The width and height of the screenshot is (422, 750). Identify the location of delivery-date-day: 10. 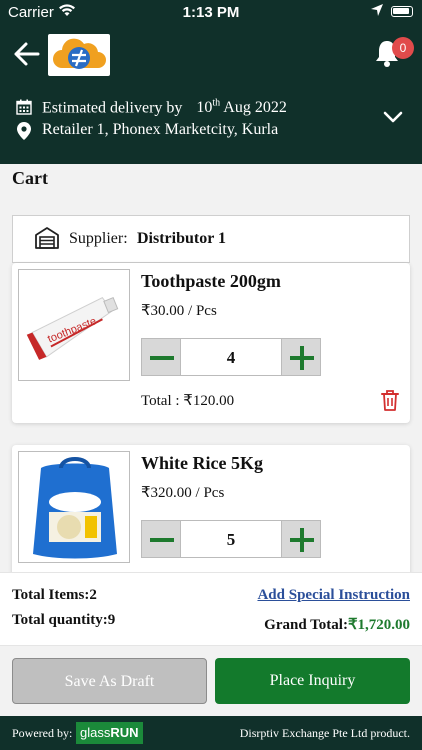
(204, 108).